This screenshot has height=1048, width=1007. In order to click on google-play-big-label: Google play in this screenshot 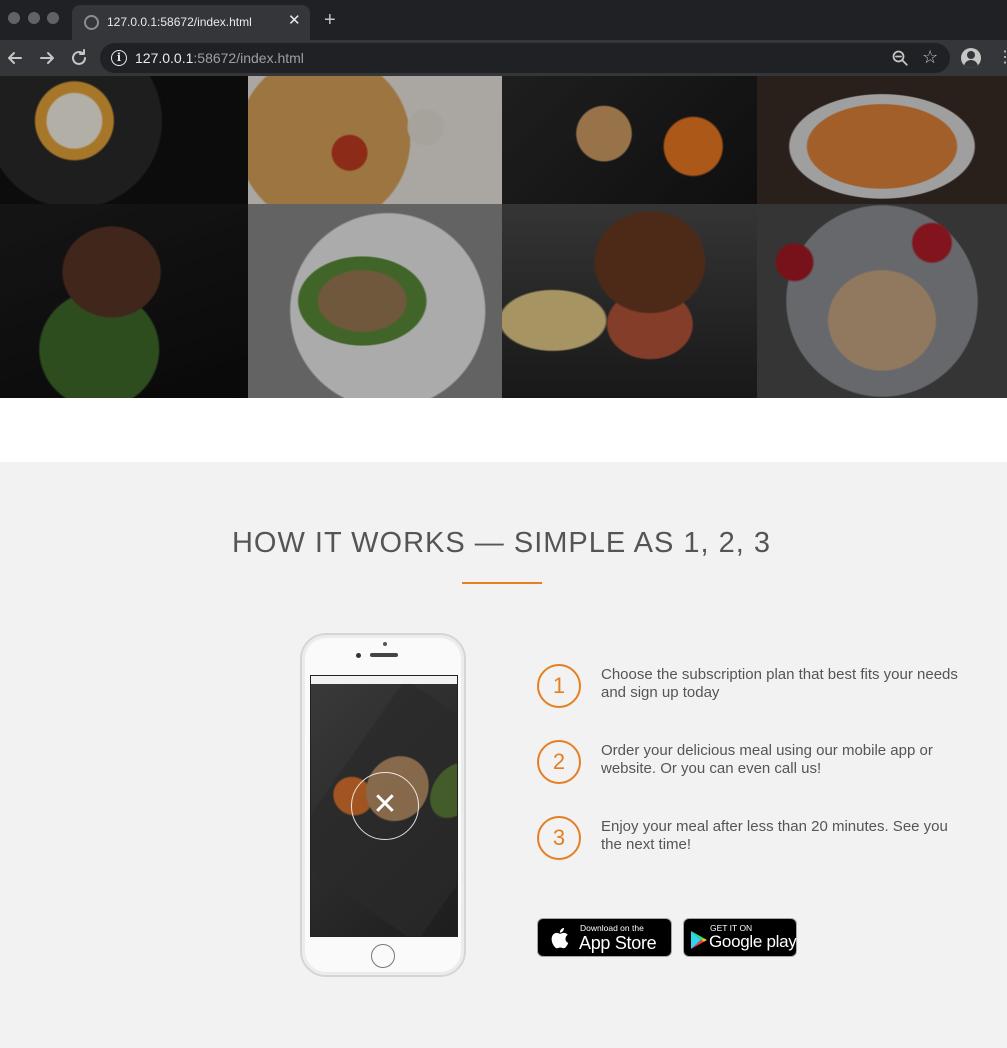, I will do `click(753, 941)`.